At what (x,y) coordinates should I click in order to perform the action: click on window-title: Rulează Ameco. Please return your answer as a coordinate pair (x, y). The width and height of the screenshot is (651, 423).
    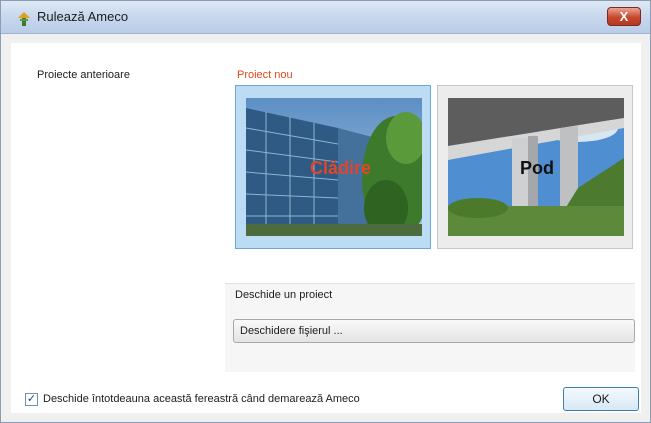
    Looking at the image, I should click on (83, 16).